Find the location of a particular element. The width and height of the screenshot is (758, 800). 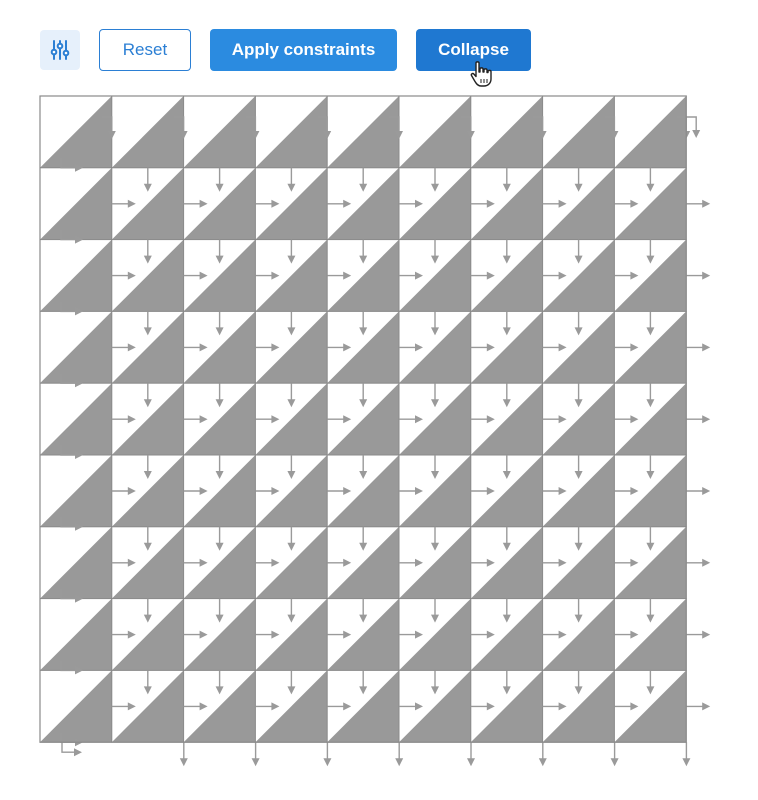

apply-constraints-button: Apply constraints is located at coordinates (303, 50).